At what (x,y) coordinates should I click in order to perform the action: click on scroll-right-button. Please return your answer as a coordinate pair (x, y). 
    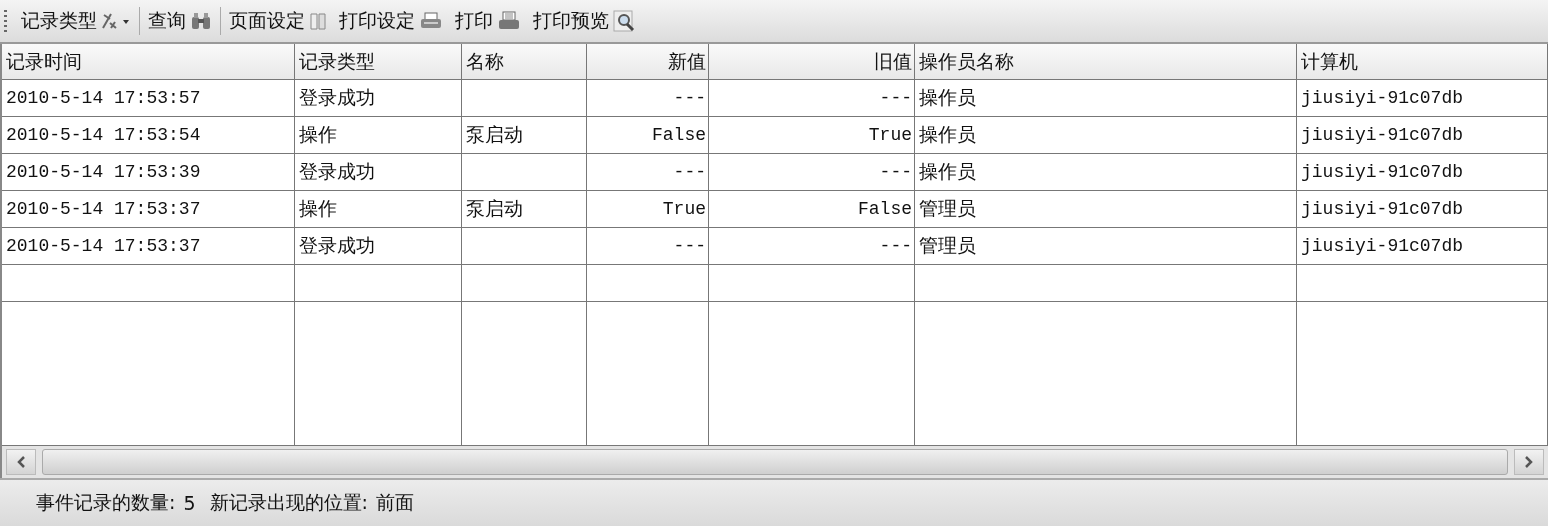
    Looking at the image, I should click on (1529, 462).